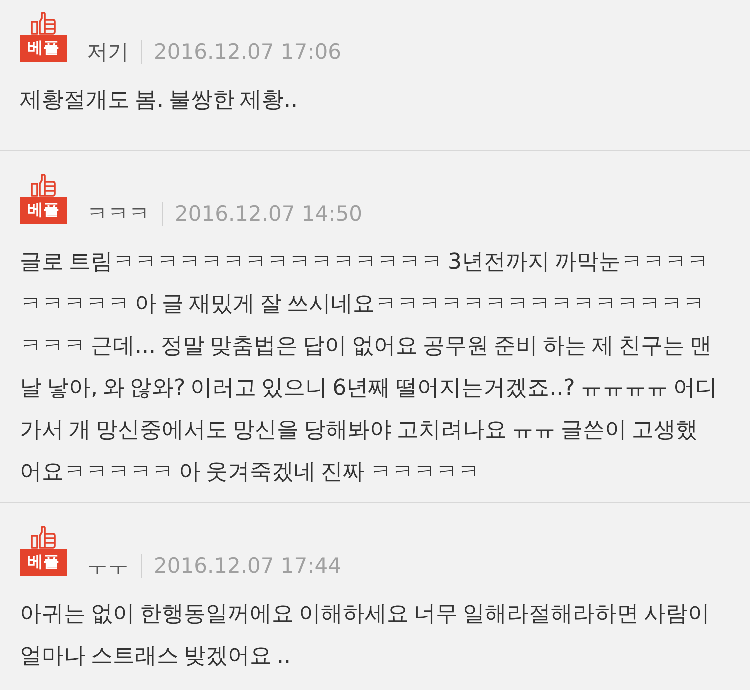  I want to click on author-name: ㅋㅋㅋ, so click(118, 214).